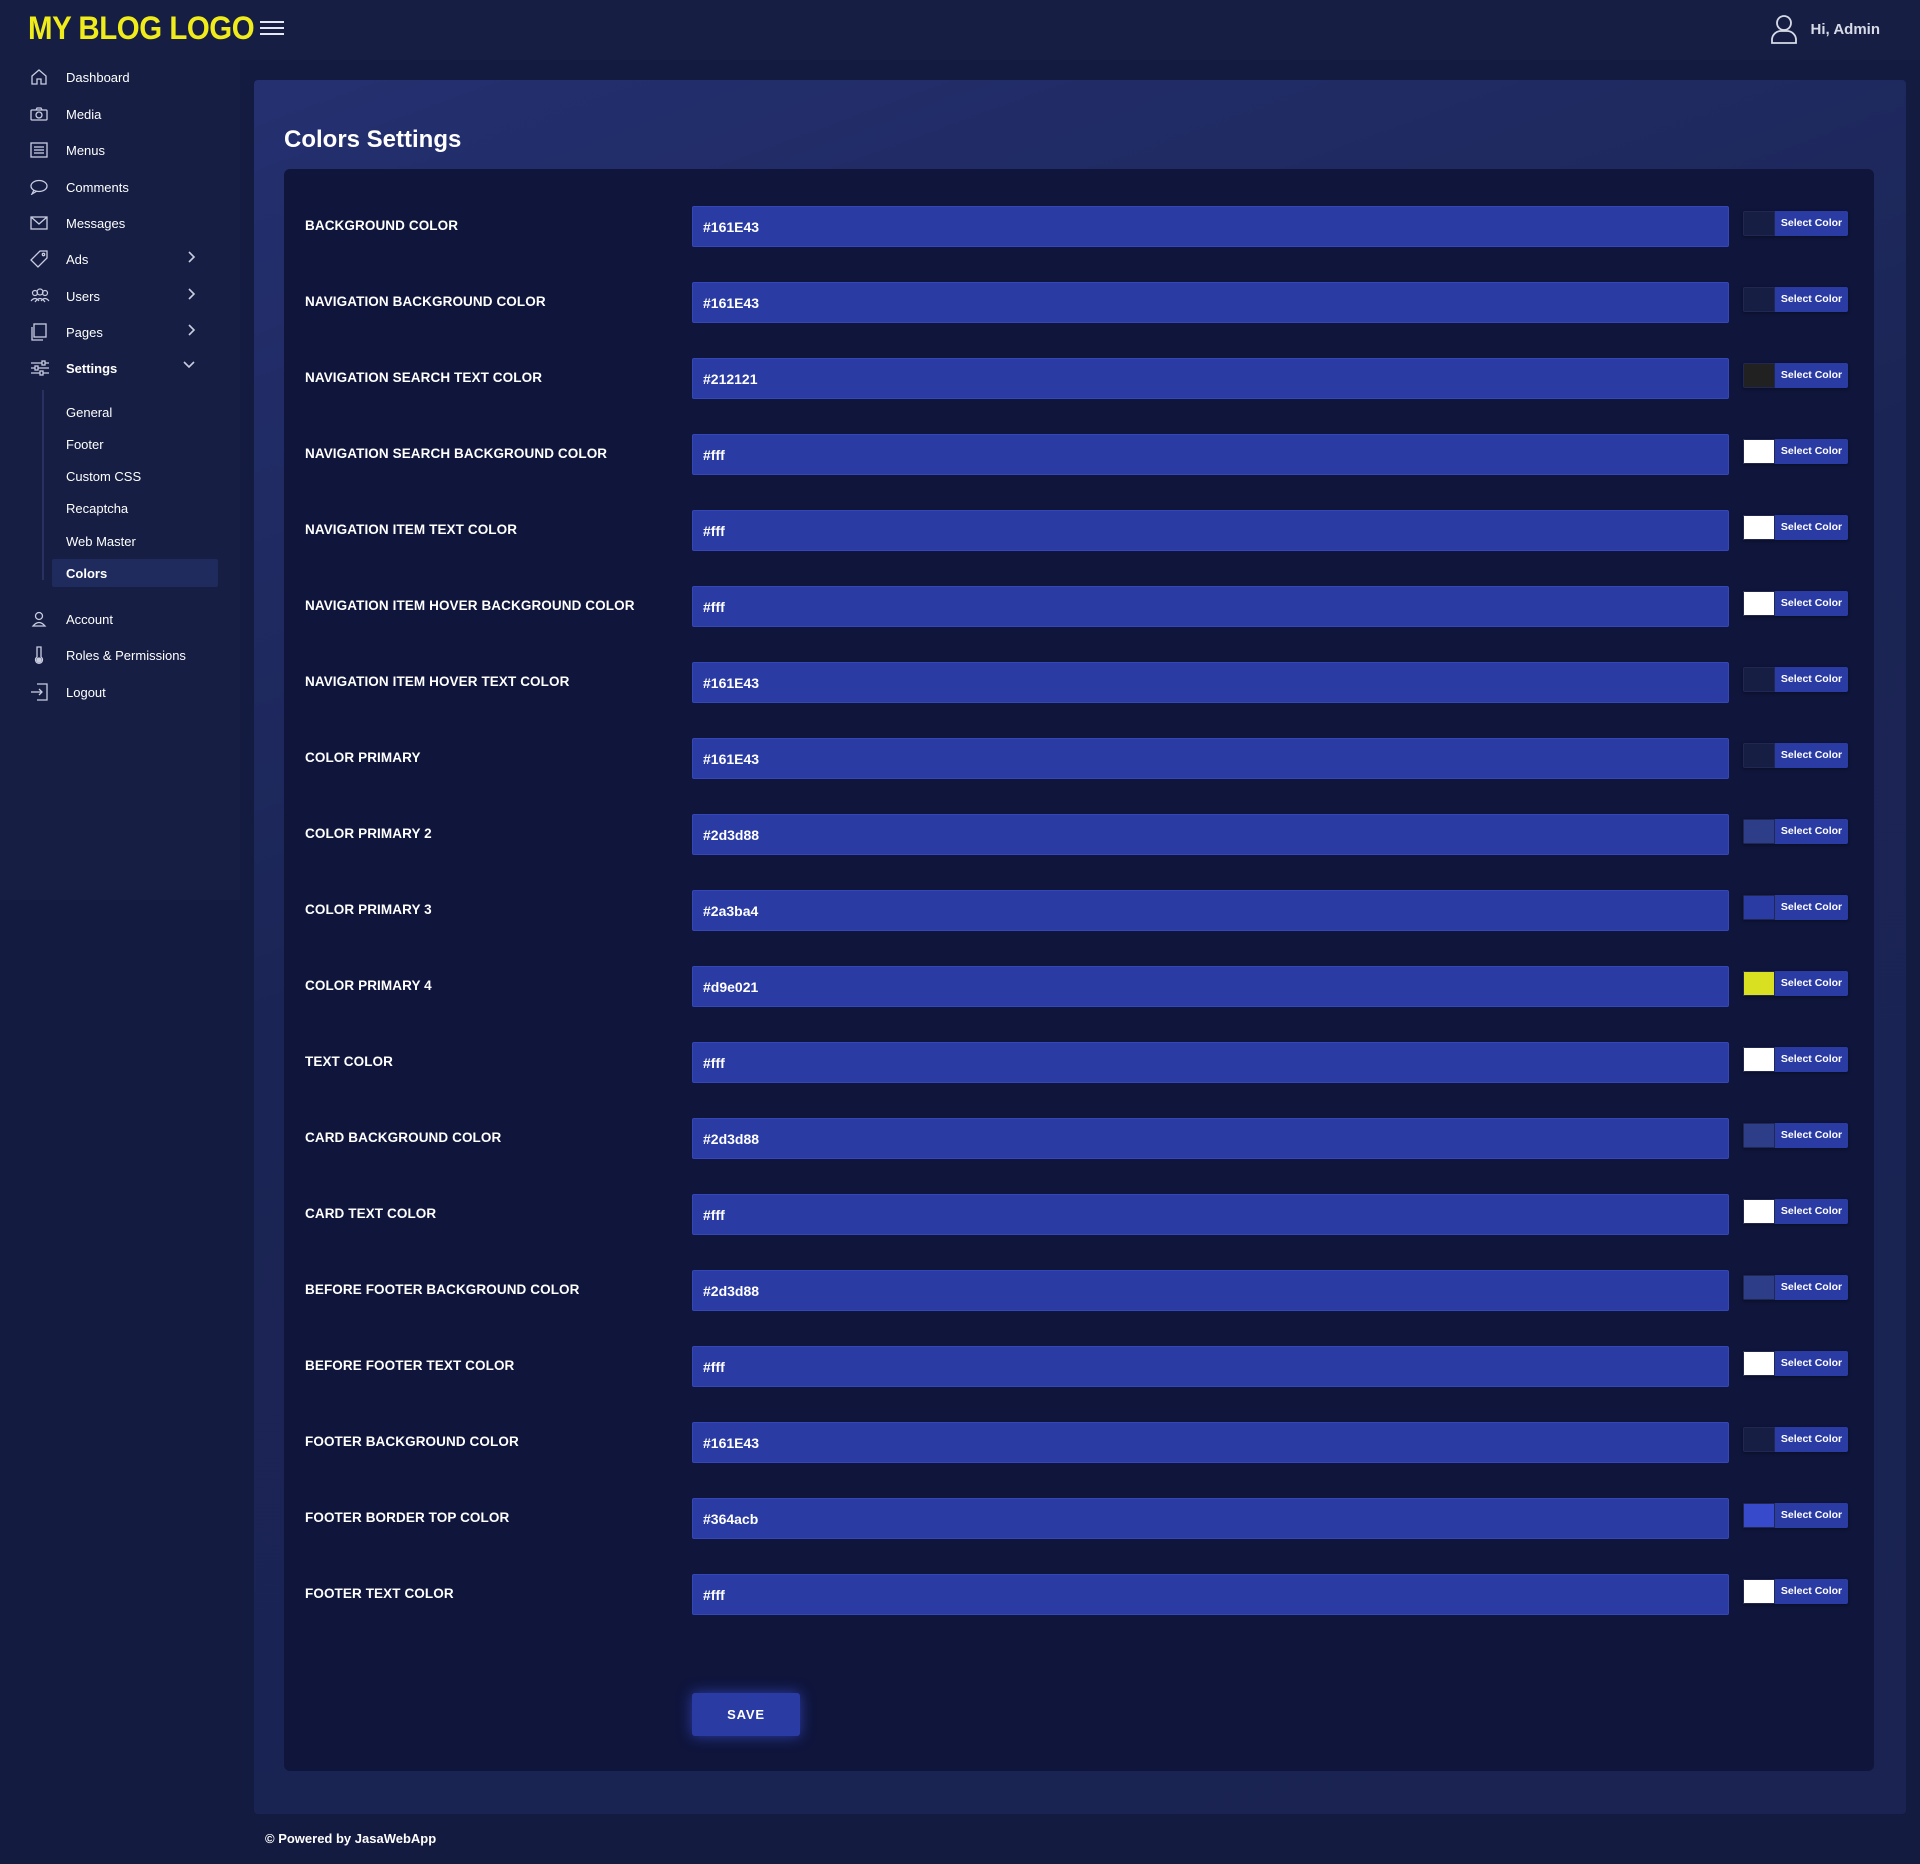 The height and width of the screenshot is (1864, 1920). What do you see at coordinates (135, 541) in the screenshot?
I see `submenu-item-web-master: Web Master` at bounding box center [135, 541].